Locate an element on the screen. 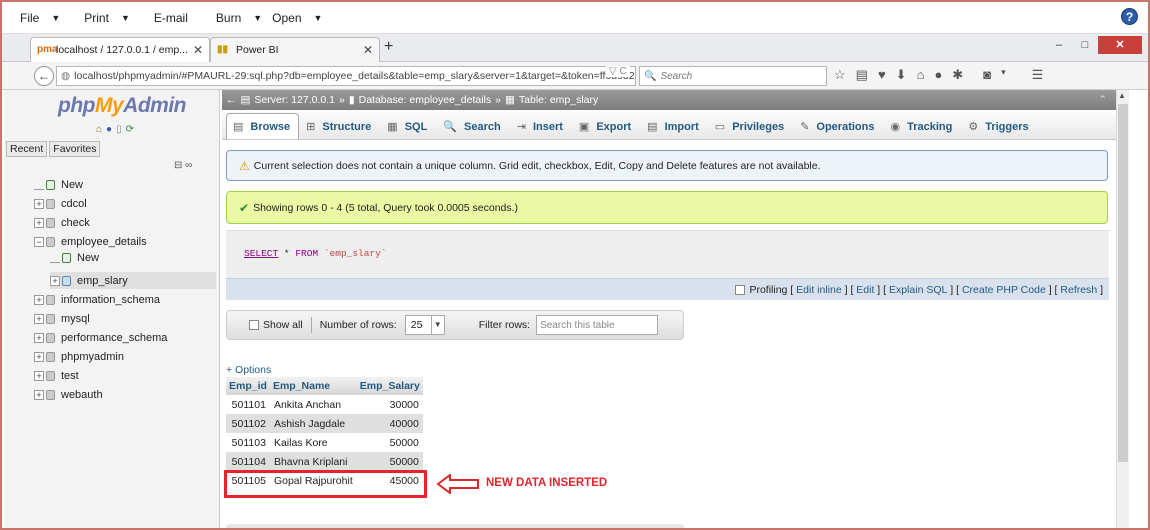 The width and height of the screenshot is (1150, 530). filter-rows-input: Search this table is located at coordinates (597, 325).